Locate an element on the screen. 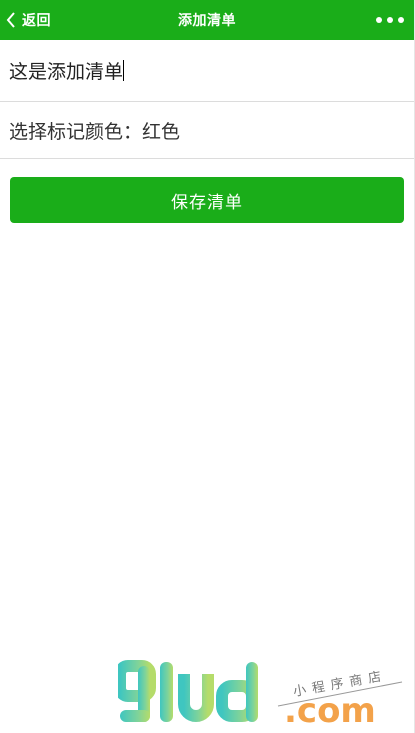  save-list-button: 保存清单 is located at coordinates (207, 200).